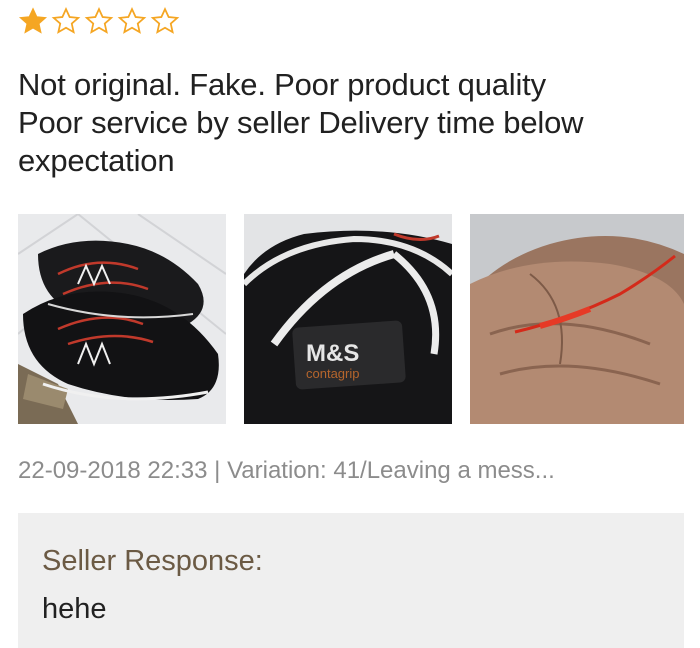 The height and width of the screenshot is (648, 700). I want to click on review-line: expectation, so click(96, 160).